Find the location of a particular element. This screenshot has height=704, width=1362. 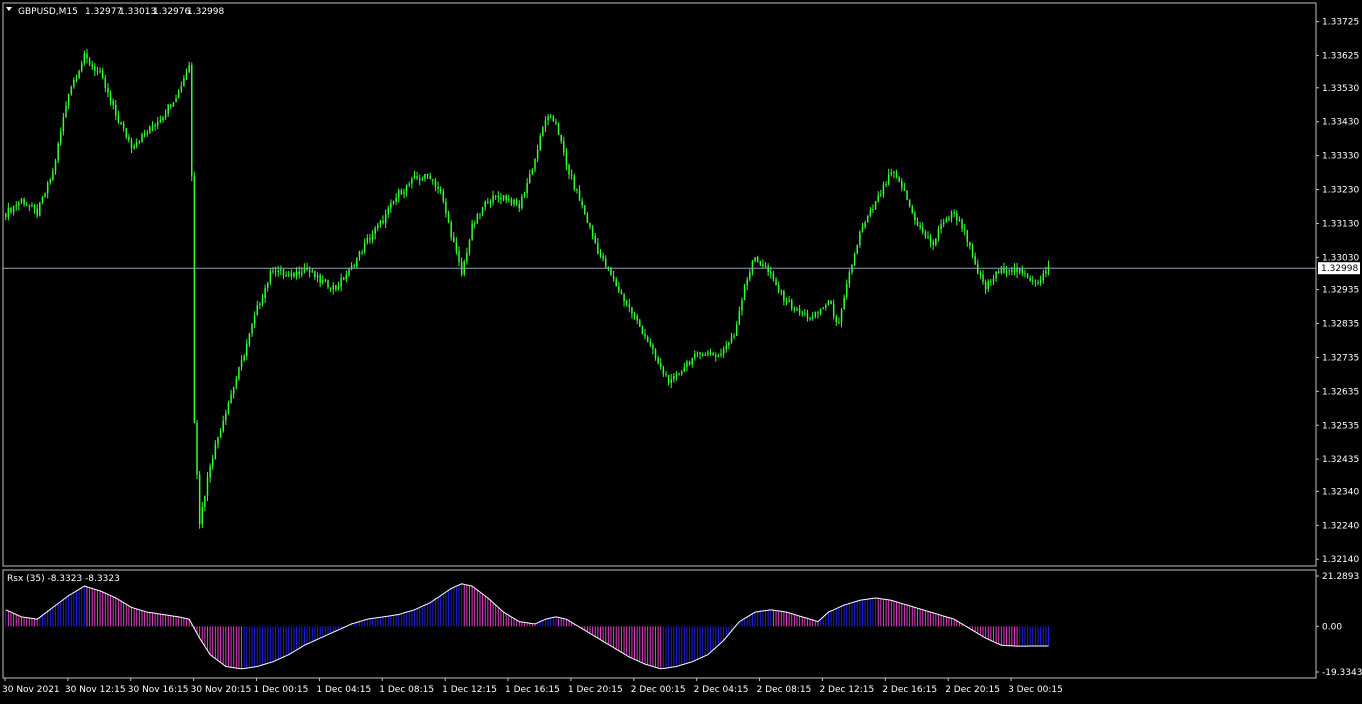

time-tick-label: 2 Dec 08:15 is located at coordinates (784, 690).